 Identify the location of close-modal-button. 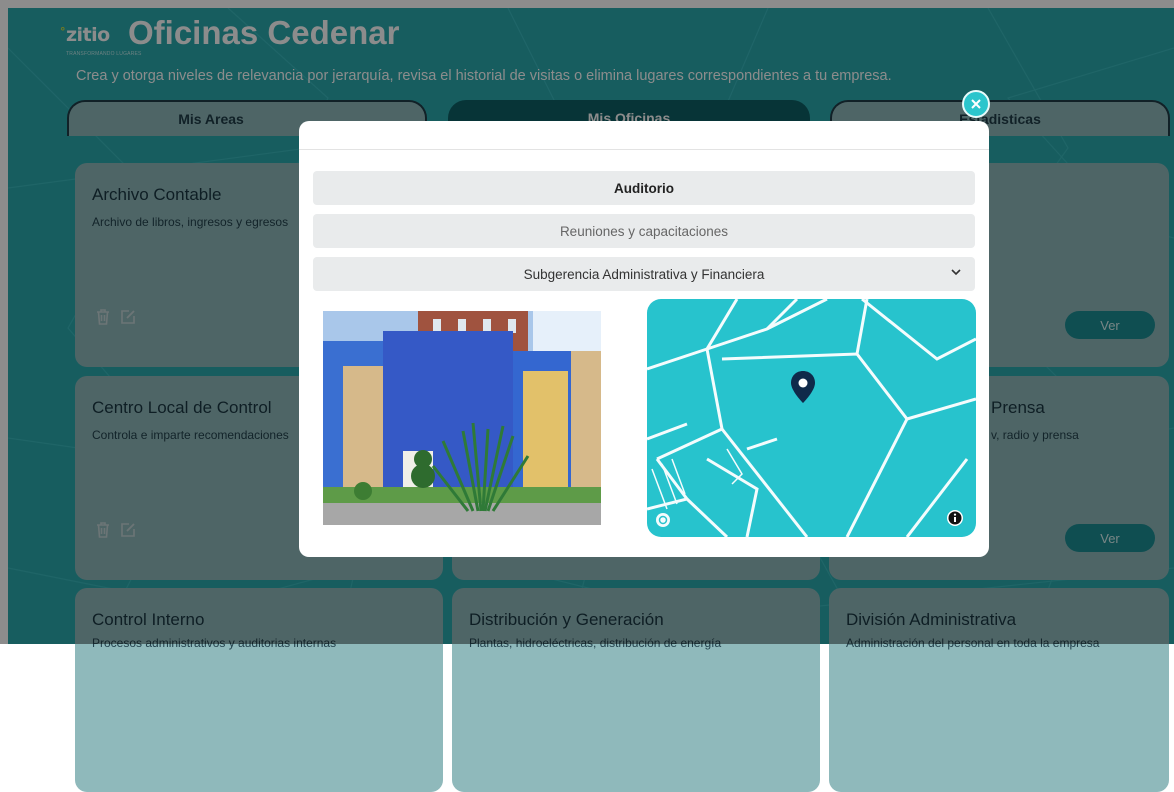
(976, 104).